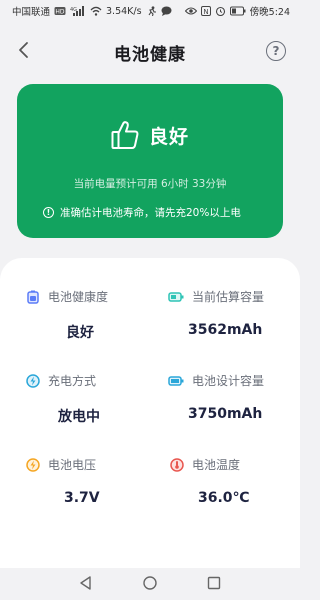 The image size is (320, 600). What do you see at coordinates (220, 11) in the screenshot?
I see `alarm-icon` at bounding box center [220, 11].